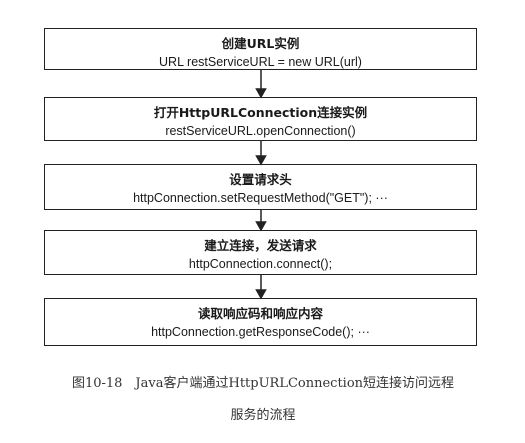  I want to click on step-code: restServiceURL.openConnection(), so click(260, 131).